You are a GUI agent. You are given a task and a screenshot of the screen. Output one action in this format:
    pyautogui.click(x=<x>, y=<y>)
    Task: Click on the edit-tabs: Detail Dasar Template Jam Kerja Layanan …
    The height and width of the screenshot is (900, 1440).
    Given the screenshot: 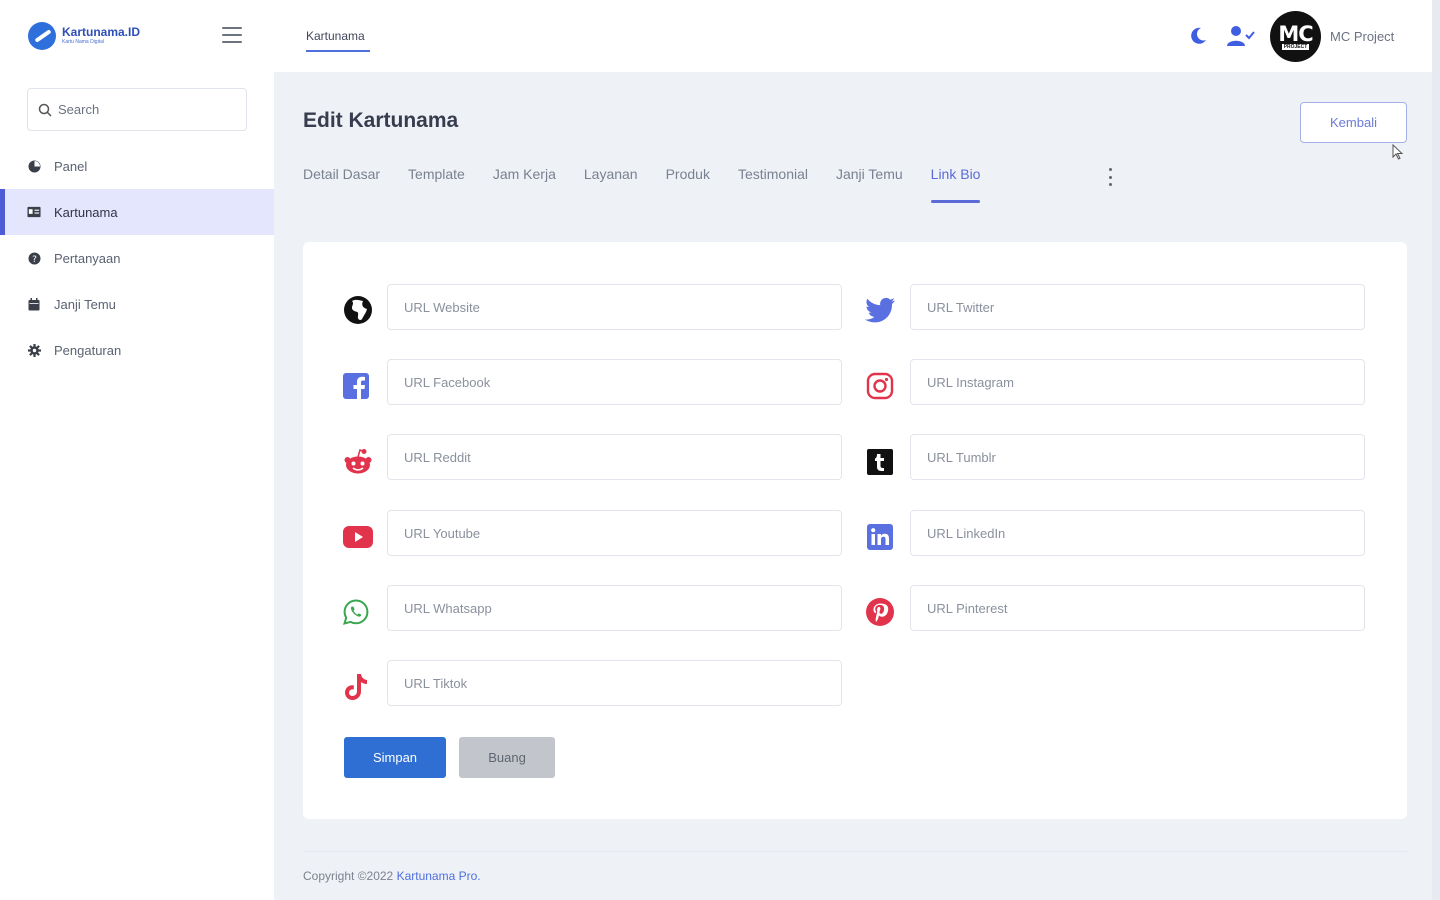 What is the action you would take?
    pyautogui.click(x=655, y=186)
    